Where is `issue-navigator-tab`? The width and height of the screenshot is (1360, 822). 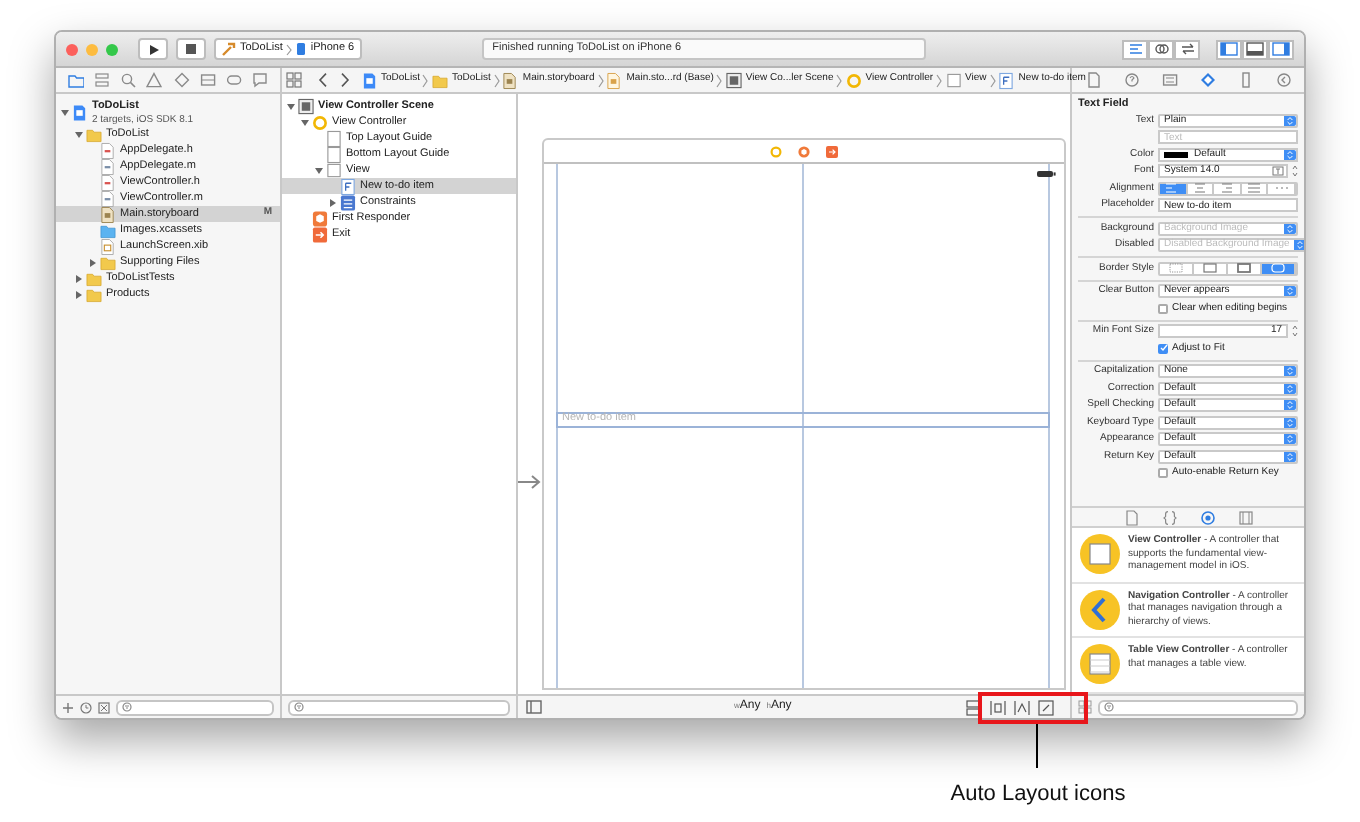
issue-navigator-tab is located at coordinates (154, 80).